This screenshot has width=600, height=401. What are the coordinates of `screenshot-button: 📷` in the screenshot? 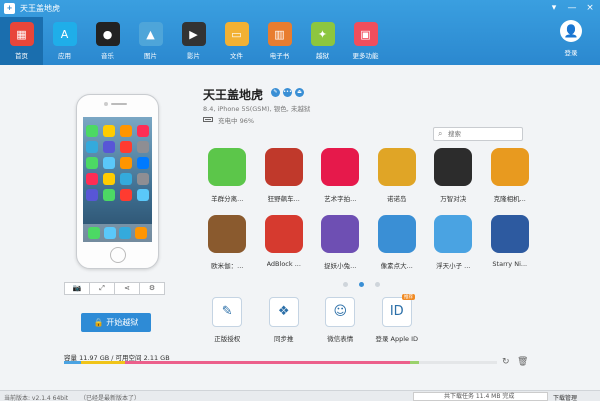 It's located at (77, 288).